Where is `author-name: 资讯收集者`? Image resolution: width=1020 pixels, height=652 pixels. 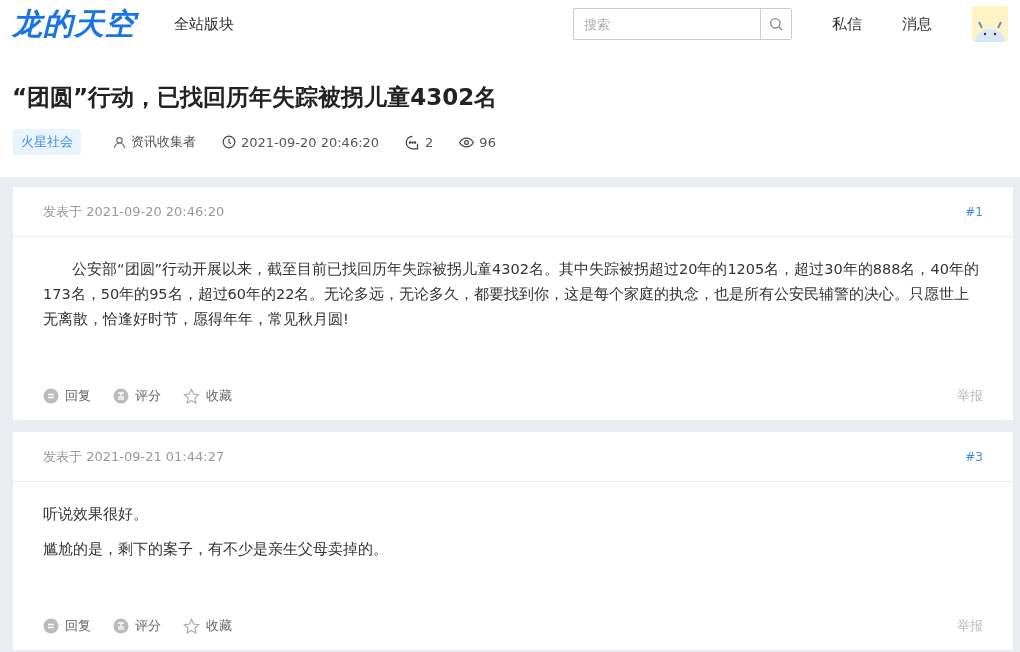
author-name: 资讯收集者 is located at coordinates (163, 142).